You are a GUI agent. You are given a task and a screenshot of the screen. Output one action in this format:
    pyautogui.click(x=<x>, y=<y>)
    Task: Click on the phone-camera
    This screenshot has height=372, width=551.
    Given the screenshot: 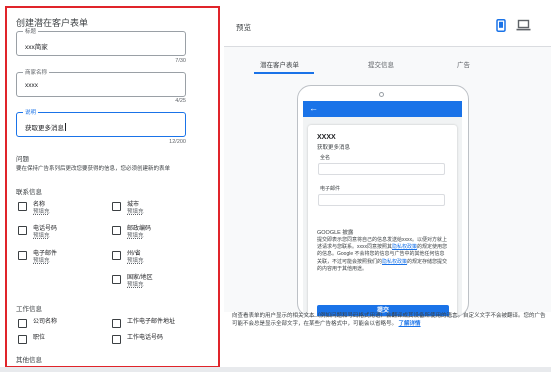 What is the action you would take?
    pyautogui.click(x=381, y=94)
    